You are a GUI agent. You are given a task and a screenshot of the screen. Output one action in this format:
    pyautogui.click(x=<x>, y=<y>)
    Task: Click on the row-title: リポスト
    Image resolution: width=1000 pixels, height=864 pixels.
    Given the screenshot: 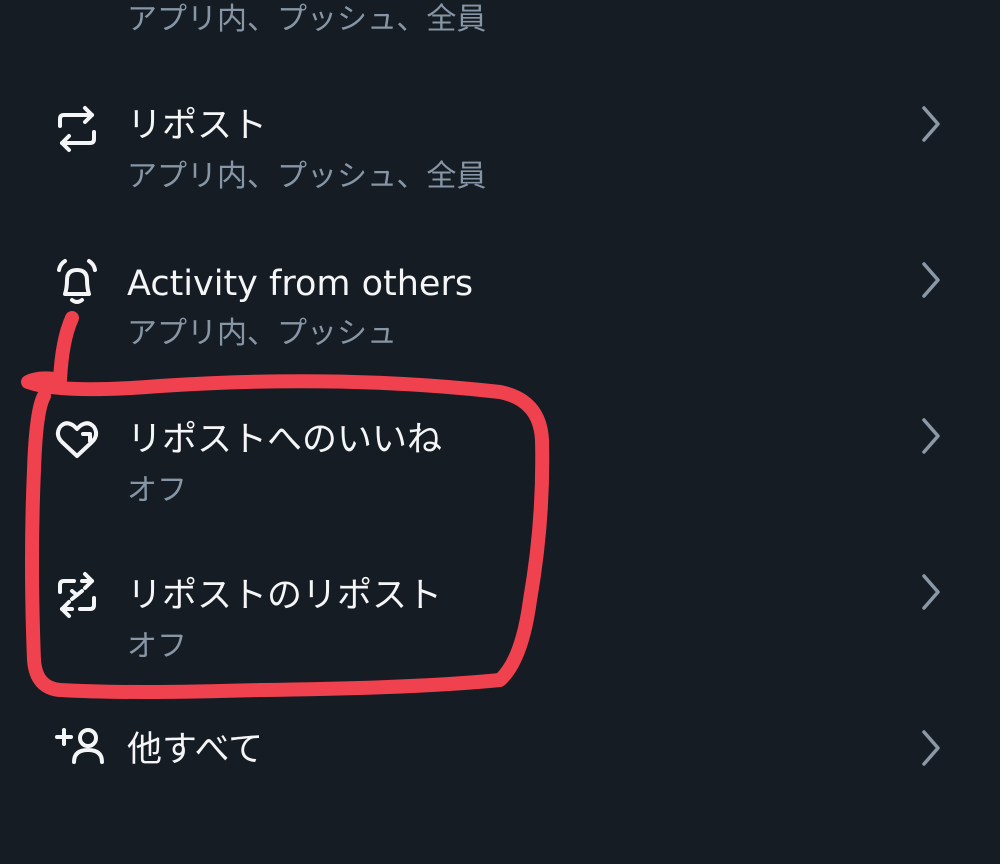 What is the action you would take?
    pyautogui.click(x=197, y=126)
    